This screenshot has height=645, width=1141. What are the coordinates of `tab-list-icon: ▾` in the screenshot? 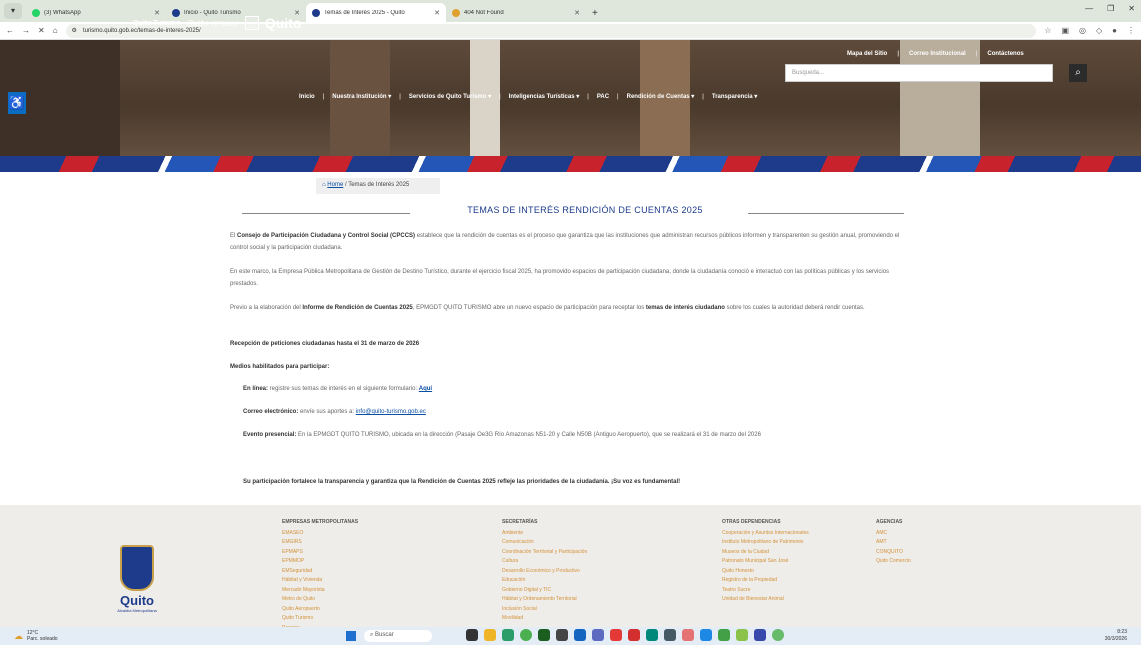 It's located at (13, 11).